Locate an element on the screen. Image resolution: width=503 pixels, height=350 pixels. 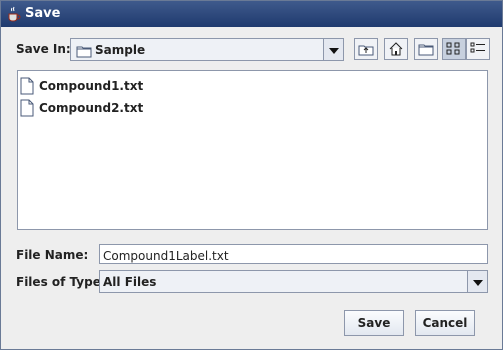
java-coffee-icon is located at coordinates (14, 14).